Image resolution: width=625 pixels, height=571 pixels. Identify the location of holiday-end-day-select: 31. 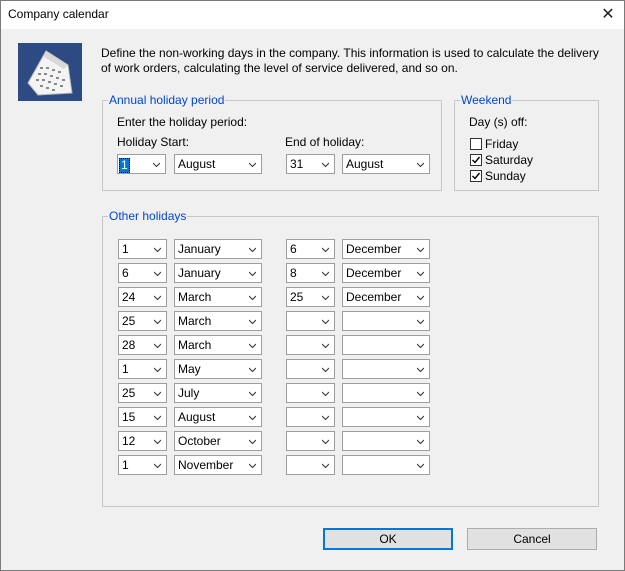
(310, 164).